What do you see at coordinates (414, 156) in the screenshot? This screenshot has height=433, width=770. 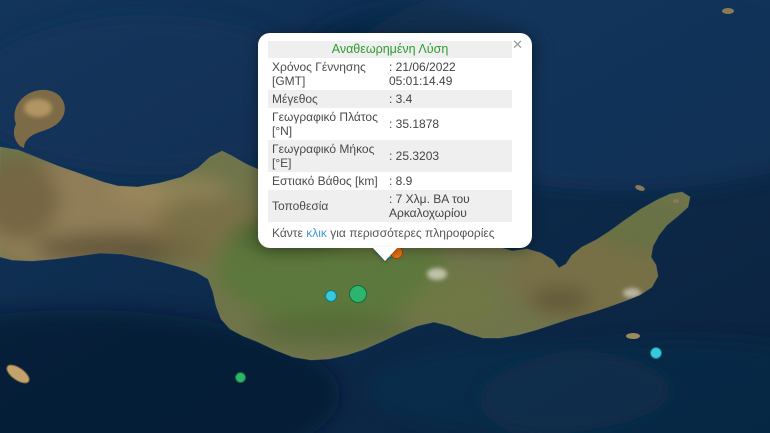 I see `longitude-value: : 25.3203` at bounding box center [414, 156].